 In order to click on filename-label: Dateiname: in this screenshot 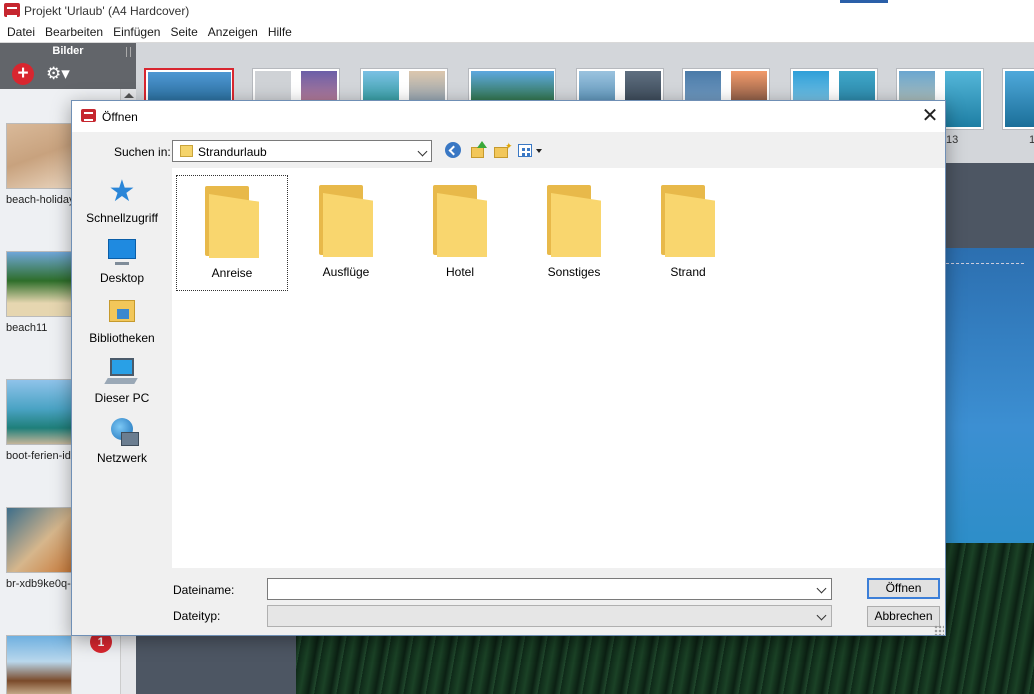, I will do `click(204, 590)`.